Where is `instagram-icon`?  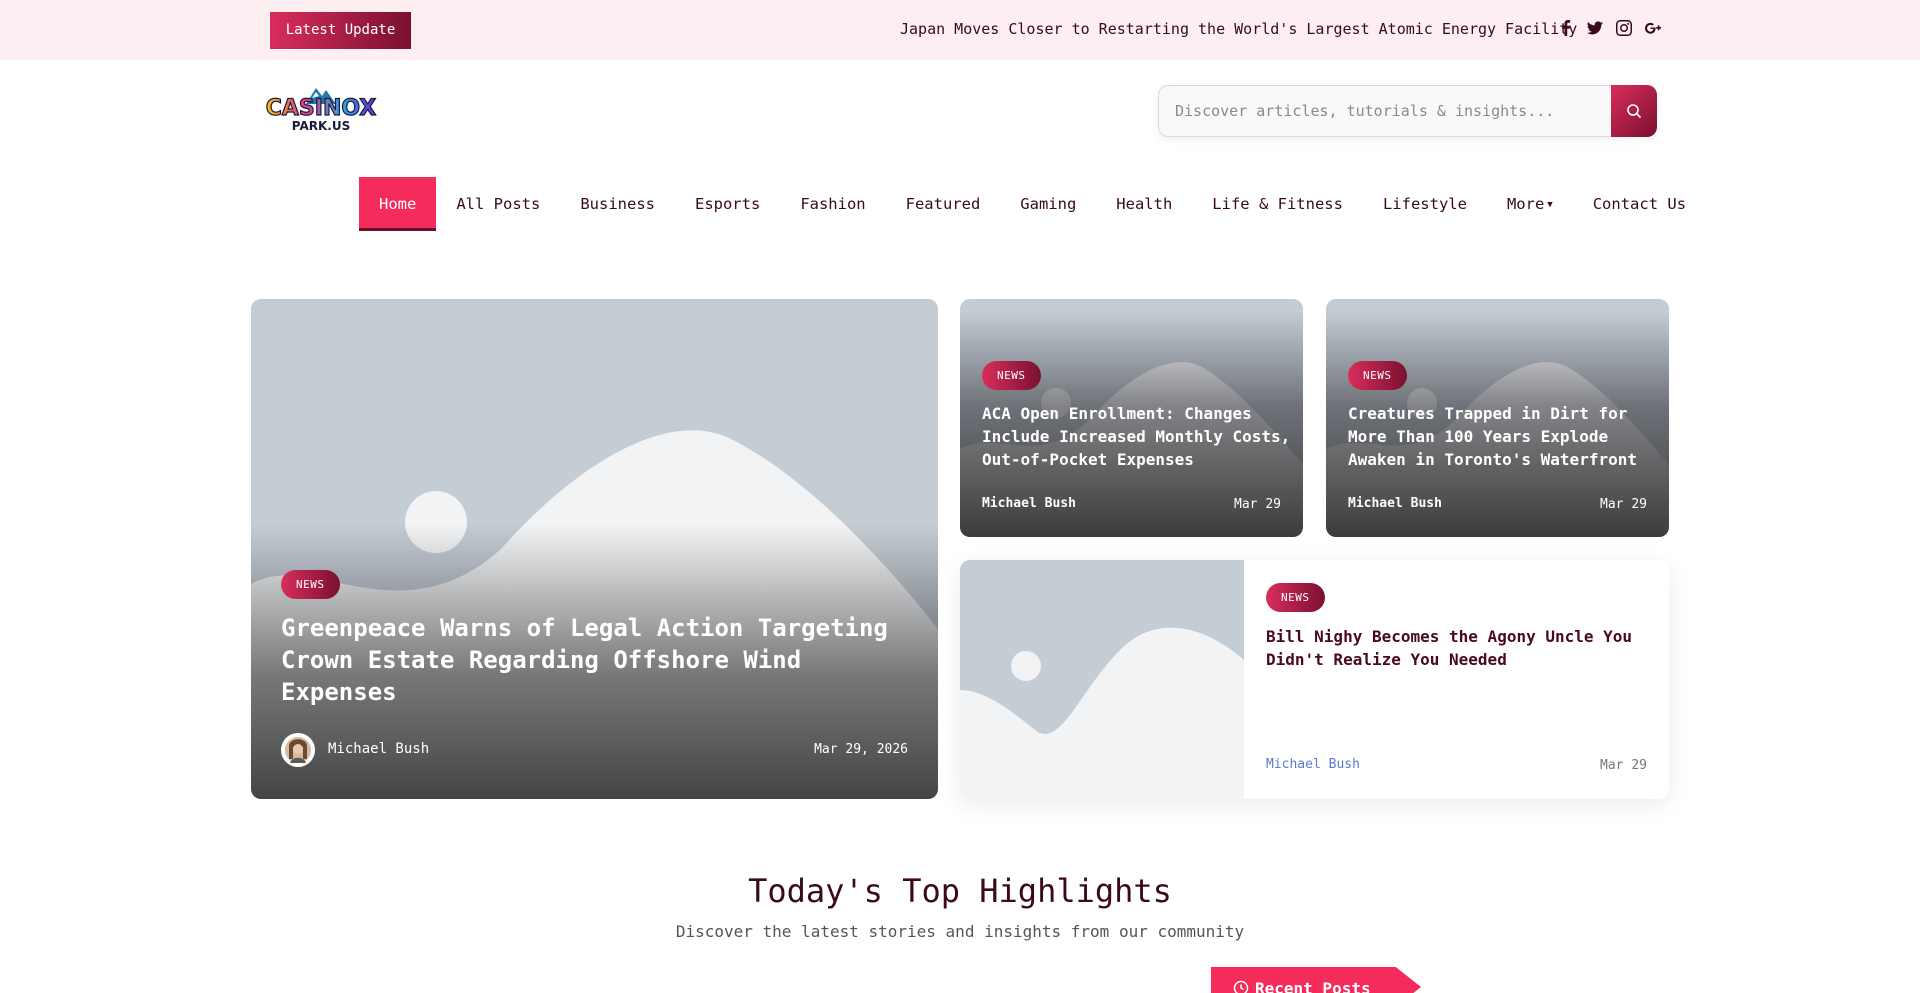
instagram-icon is located at coordinates (1624, 28).